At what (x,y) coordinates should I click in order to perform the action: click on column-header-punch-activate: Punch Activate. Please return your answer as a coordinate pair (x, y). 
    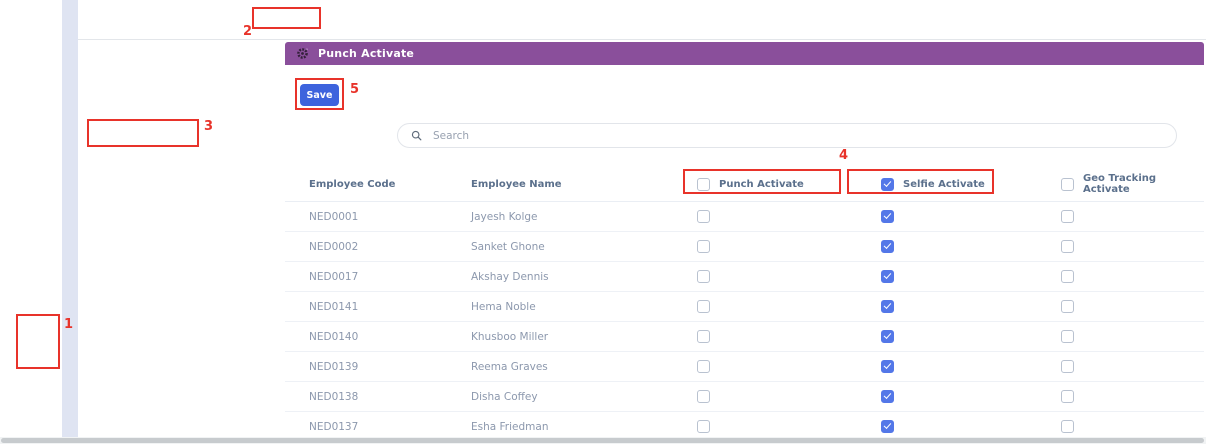
    Looking at the image, I should click on (761, 184).